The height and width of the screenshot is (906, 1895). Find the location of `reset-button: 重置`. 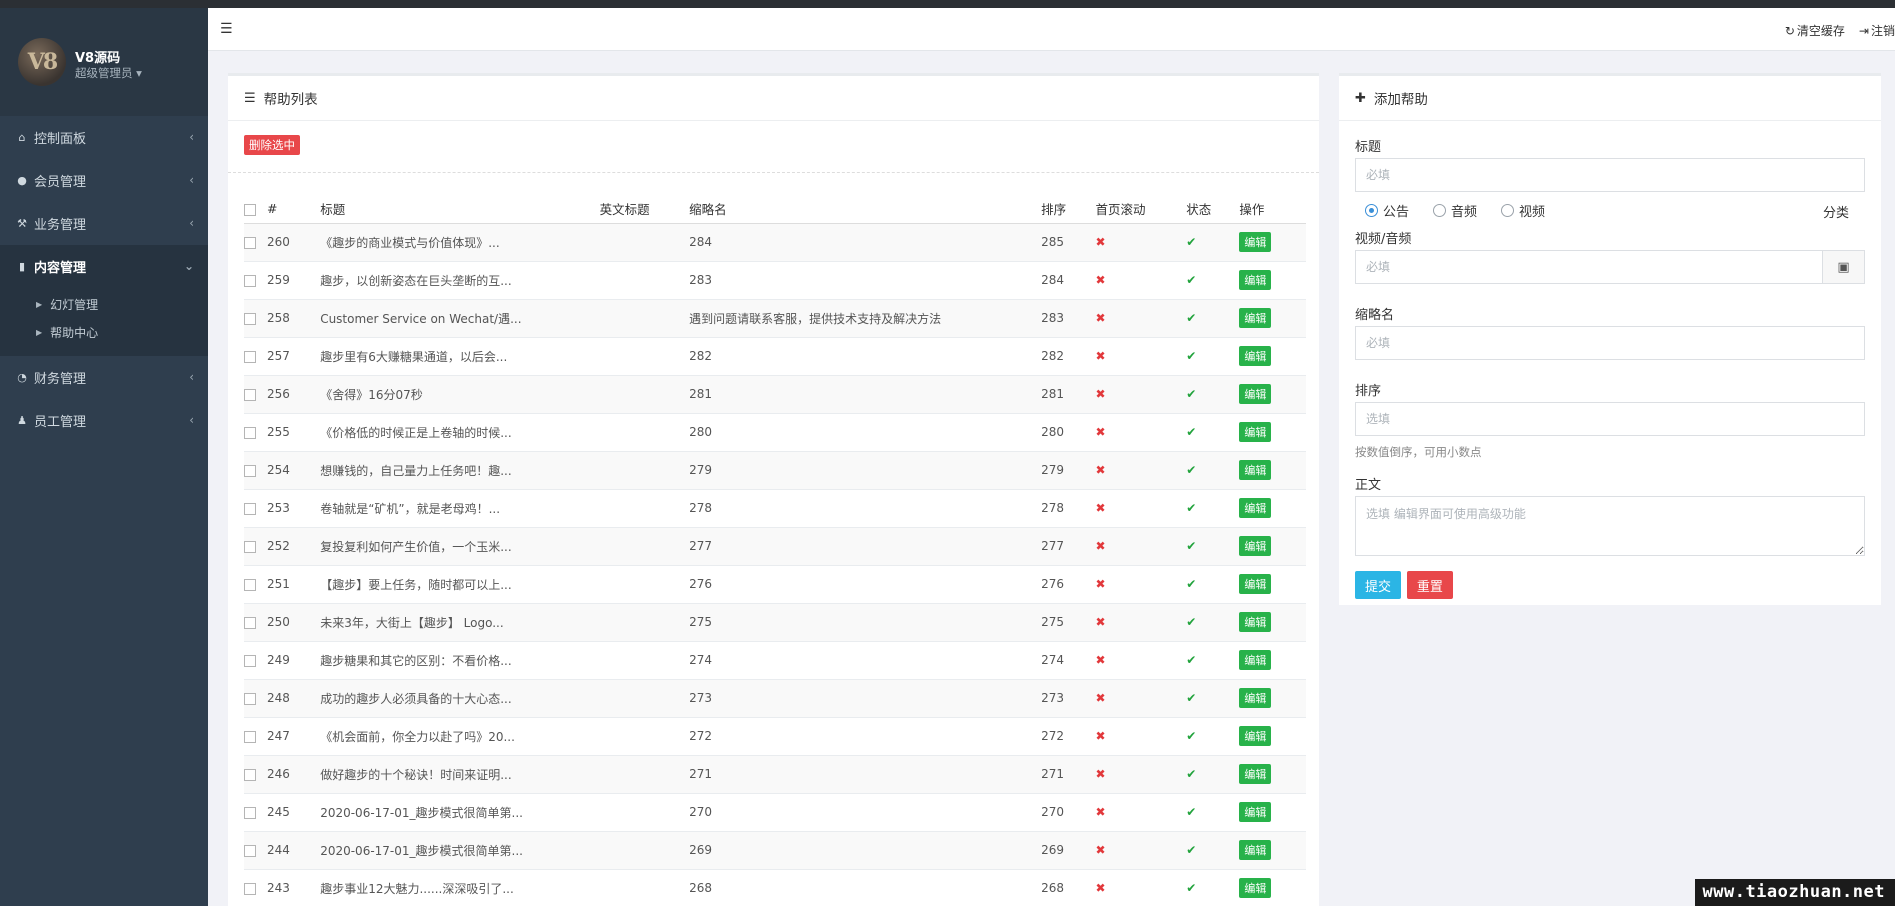

reset-button: 重置 is located at coordinates (1429, 585).